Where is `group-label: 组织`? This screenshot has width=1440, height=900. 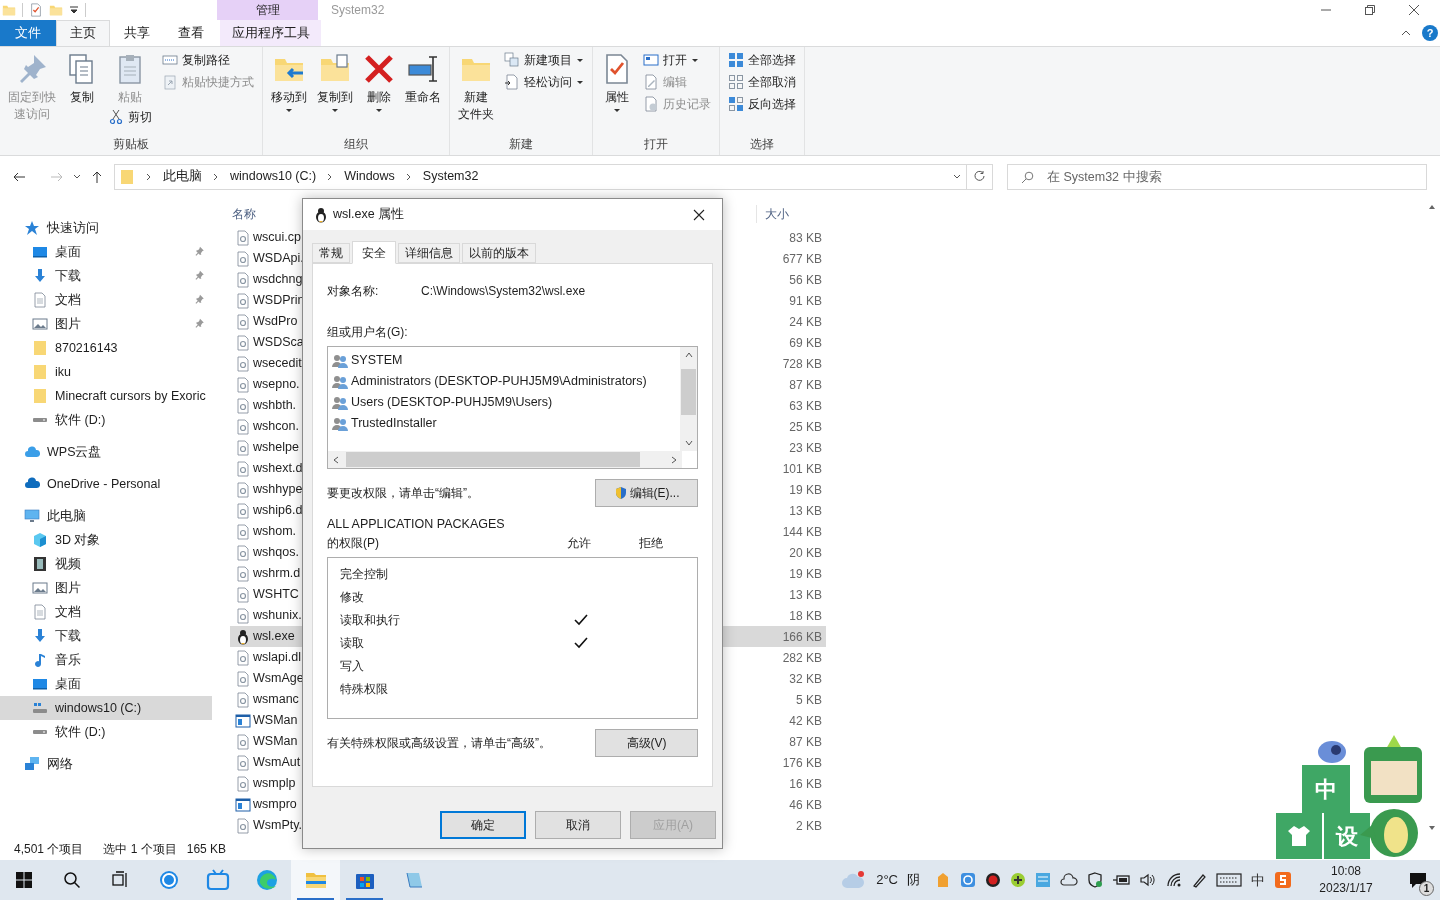 group-label: 组织 is located at coordinates (356, 144).